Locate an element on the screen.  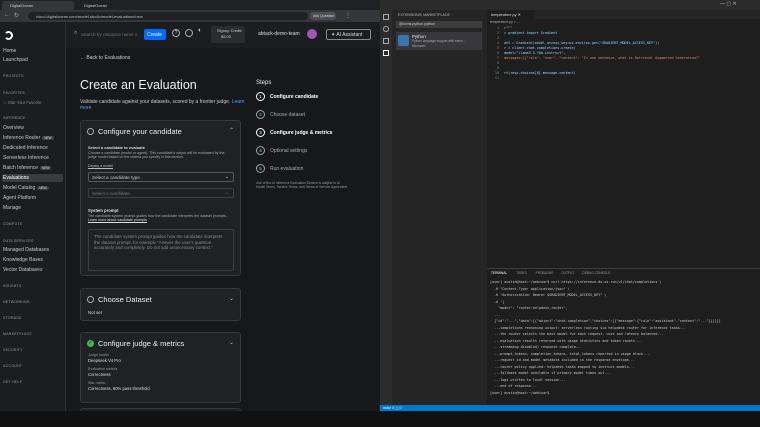
back-to-evaluations-link: ← Back to Evaluations is located at coordinates (105, 58).